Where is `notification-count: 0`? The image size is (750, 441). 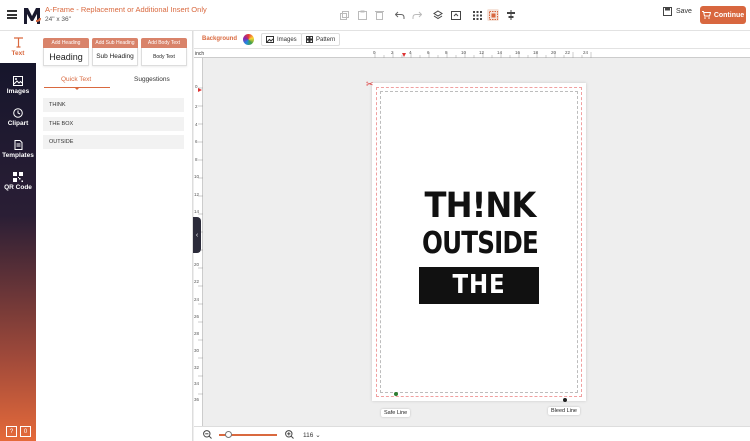
notification-count: 0 is located at coordinates (25, 431).